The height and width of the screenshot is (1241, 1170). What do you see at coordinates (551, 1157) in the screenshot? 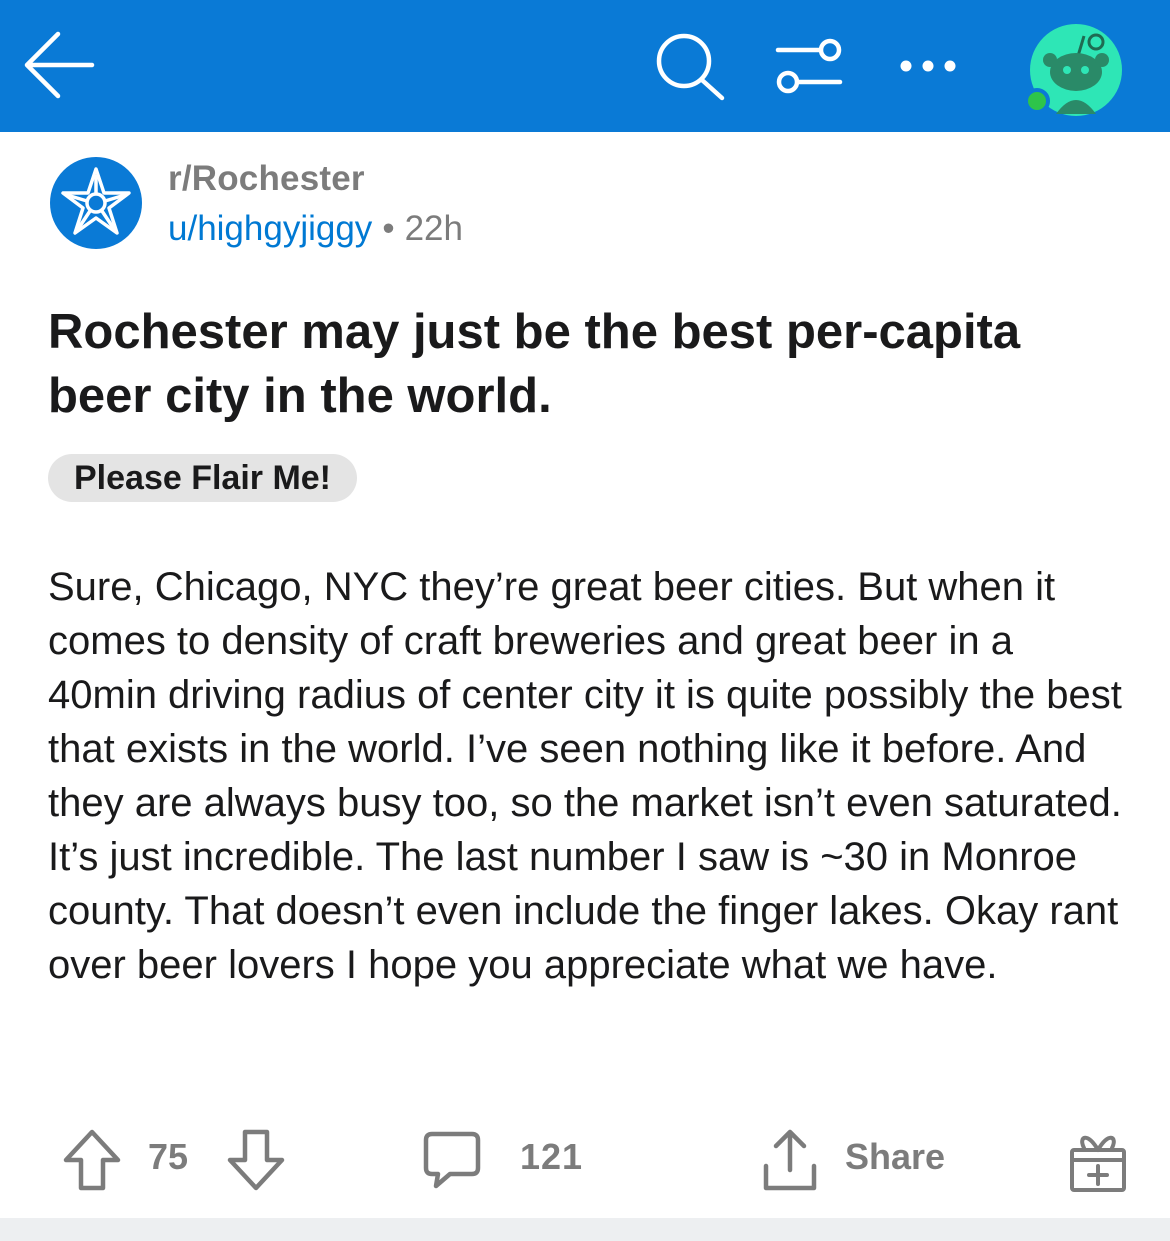
I see `comment-count: 121` at bounding box center [551, 1157].